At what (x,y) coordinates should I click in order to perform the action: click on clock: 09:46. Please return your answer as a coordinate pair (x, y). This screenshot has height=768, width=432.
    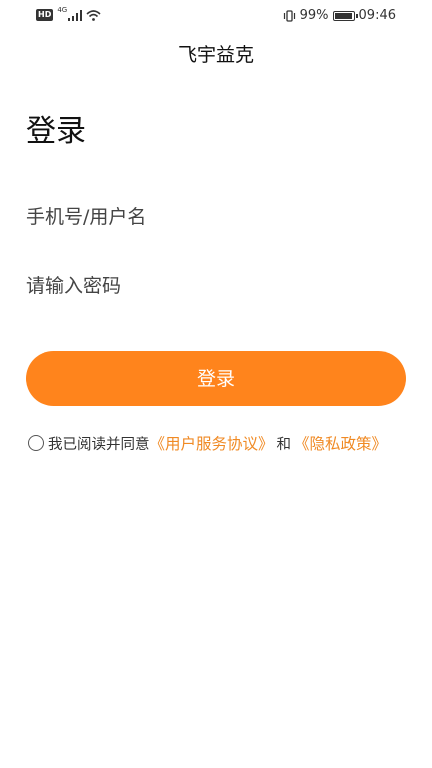
    Looking at the image, I should click on (377, 15).